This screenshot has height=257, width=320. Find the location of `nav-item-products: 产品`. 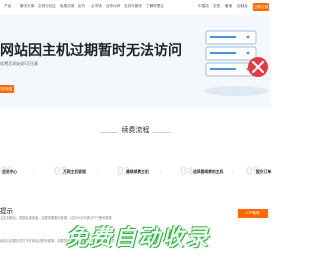

nav-item-products: 产品 is located at coordinates (7, 6).